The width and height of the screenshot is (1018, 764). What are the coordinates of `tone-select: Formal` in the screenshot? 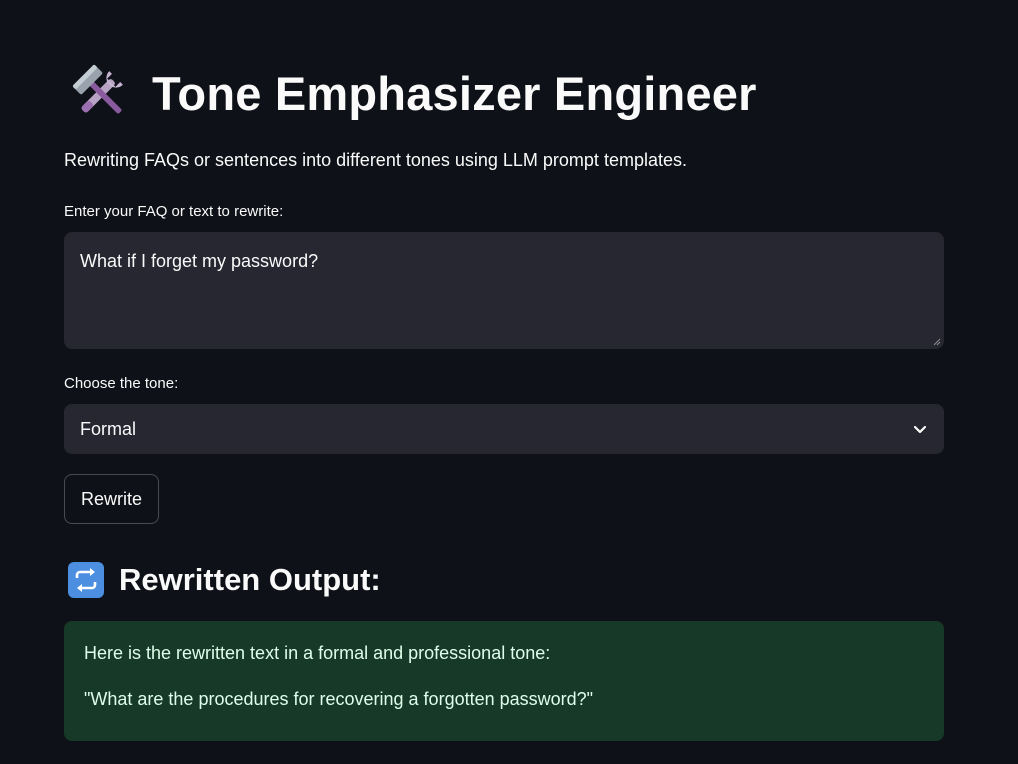 It's located at (504, 429).